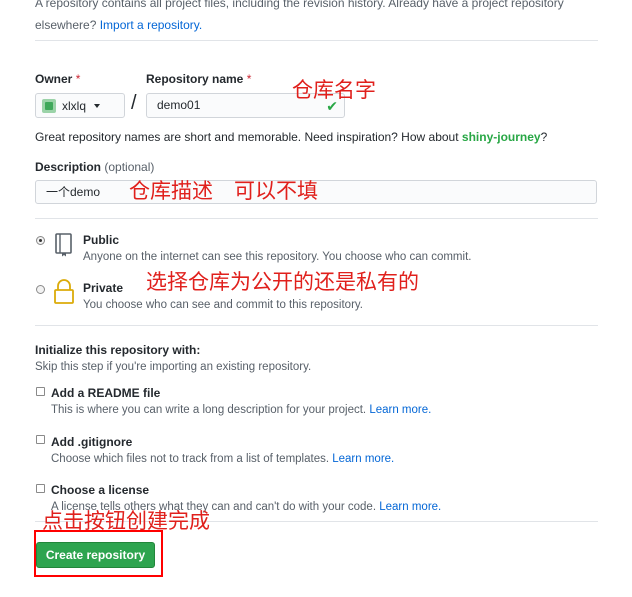  Describe the element at coordinates (316, 40) in the screenshot. I see `divider-top` at that location.